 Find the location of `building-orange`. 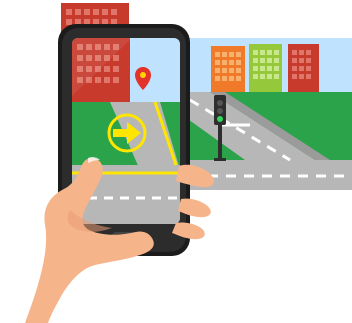

building-orange is located at coordinates (228, 70).